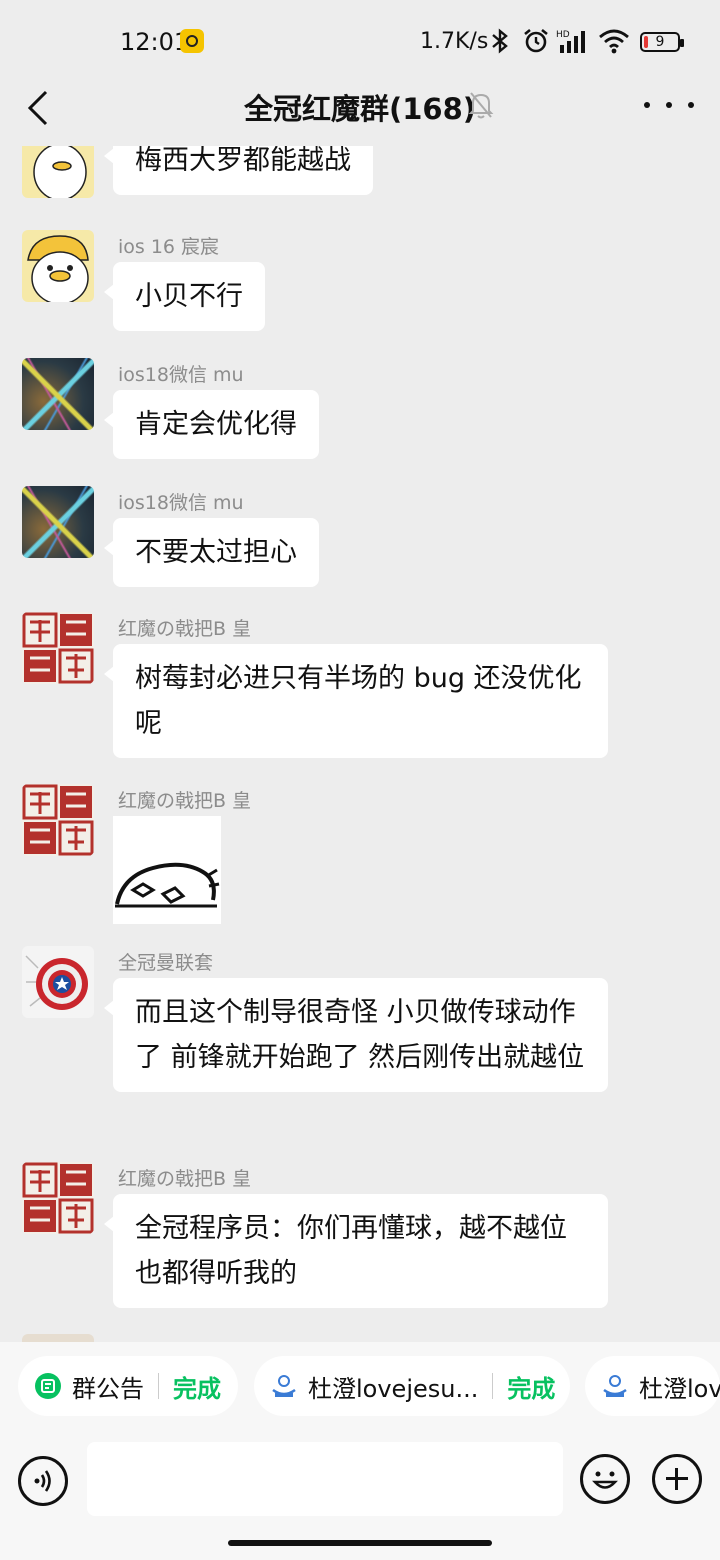  Describe the element at coordinates (677, 1479) in the screenshot. I see `plus-icon` at that location.